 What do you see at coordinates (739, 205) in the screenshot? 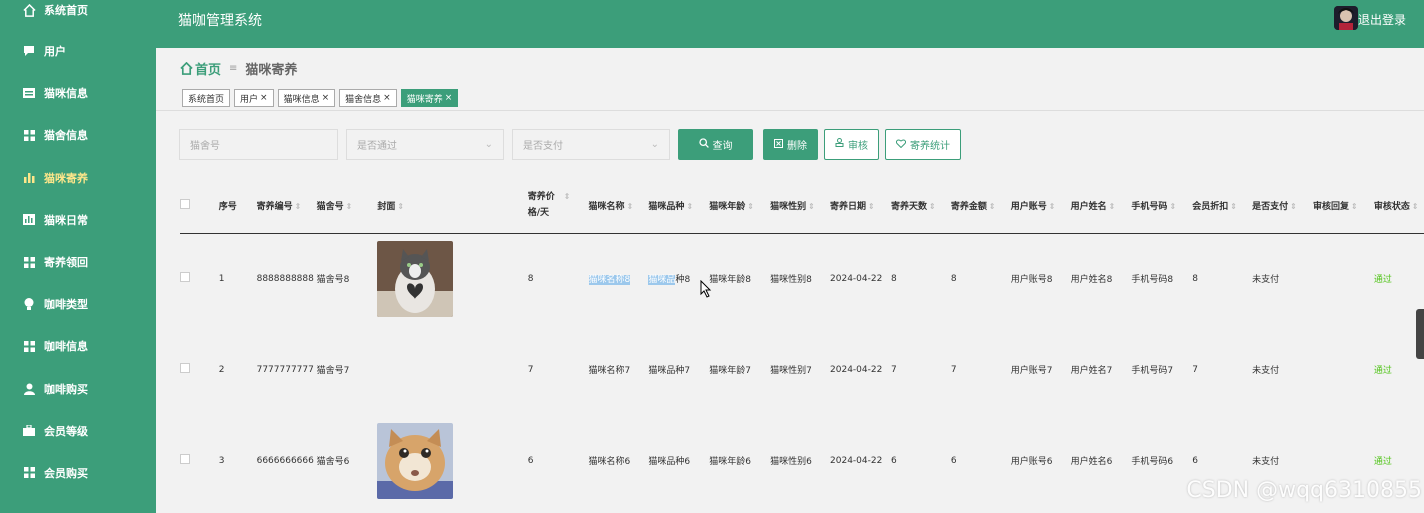
I see `column-header: 猫咪年龄 ⇕` at bounding box center [739, 205].